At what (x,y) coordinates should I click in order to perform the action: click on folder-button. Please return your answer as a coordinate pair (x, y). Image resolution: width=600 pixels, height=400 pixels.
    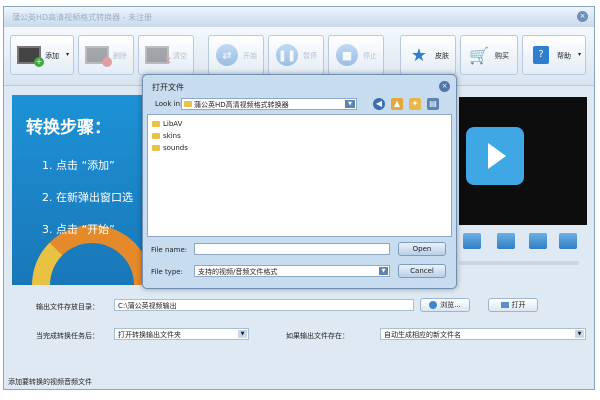
    Looking at the image, I should click on (538, 241).